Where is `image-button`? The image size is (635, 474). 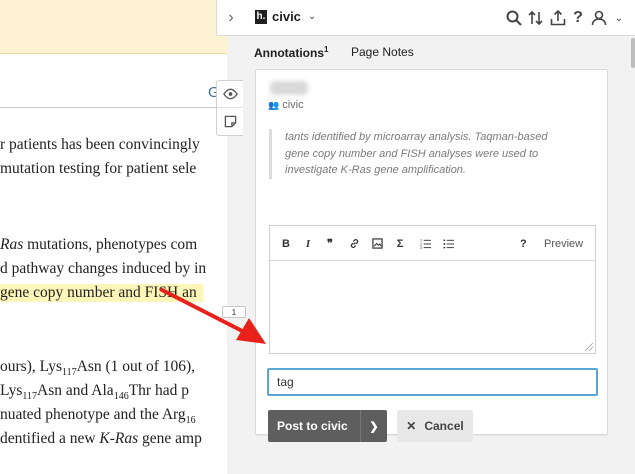 image-button is located at coordinates (377, 243).